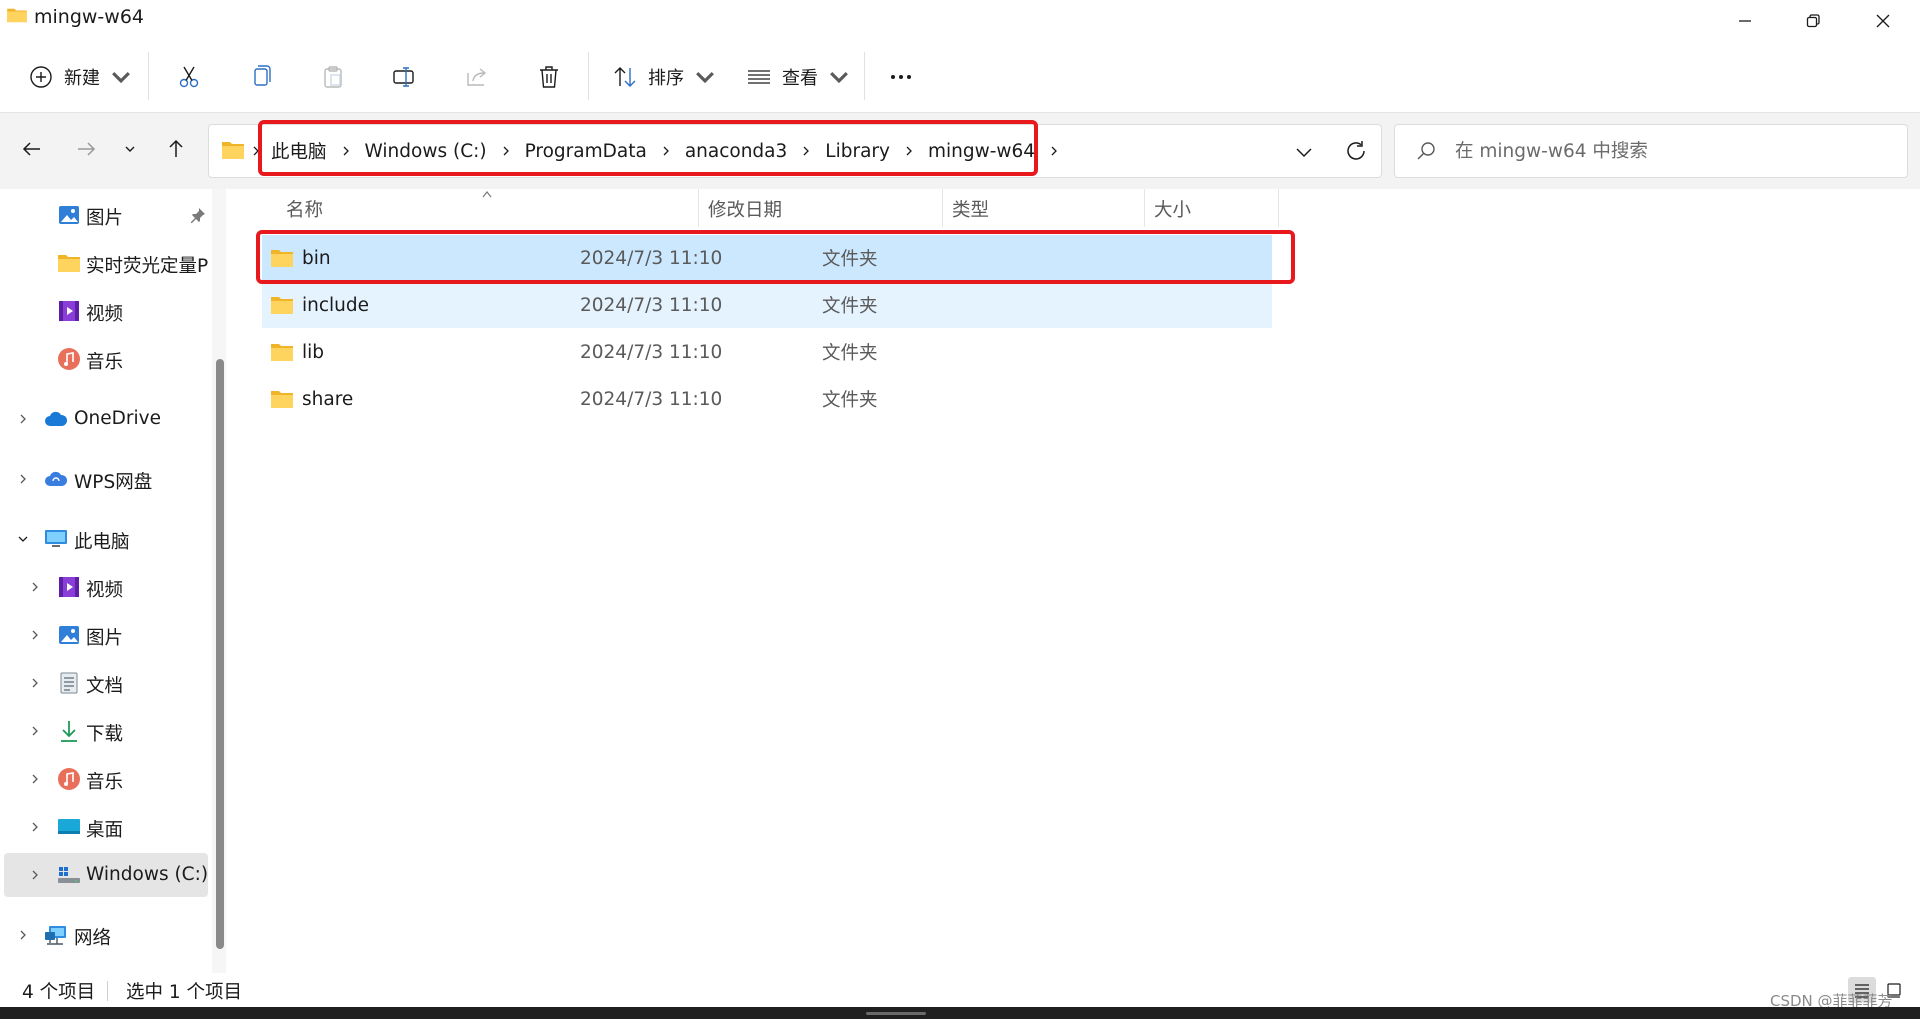  What do you see at coordinates (69, 215) in the screenshot?
I see `pictures-icon` at bounding box center [69, 215].